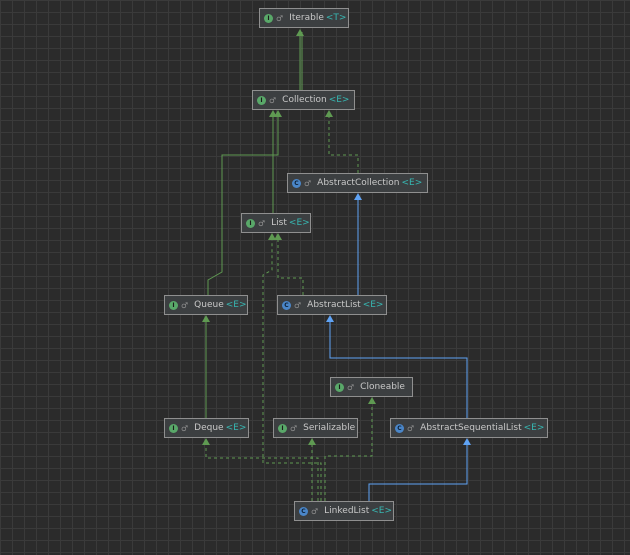  Describe the element at coordinates (209, 305) in the screenshot. I see `node-name: Queue` at that location.